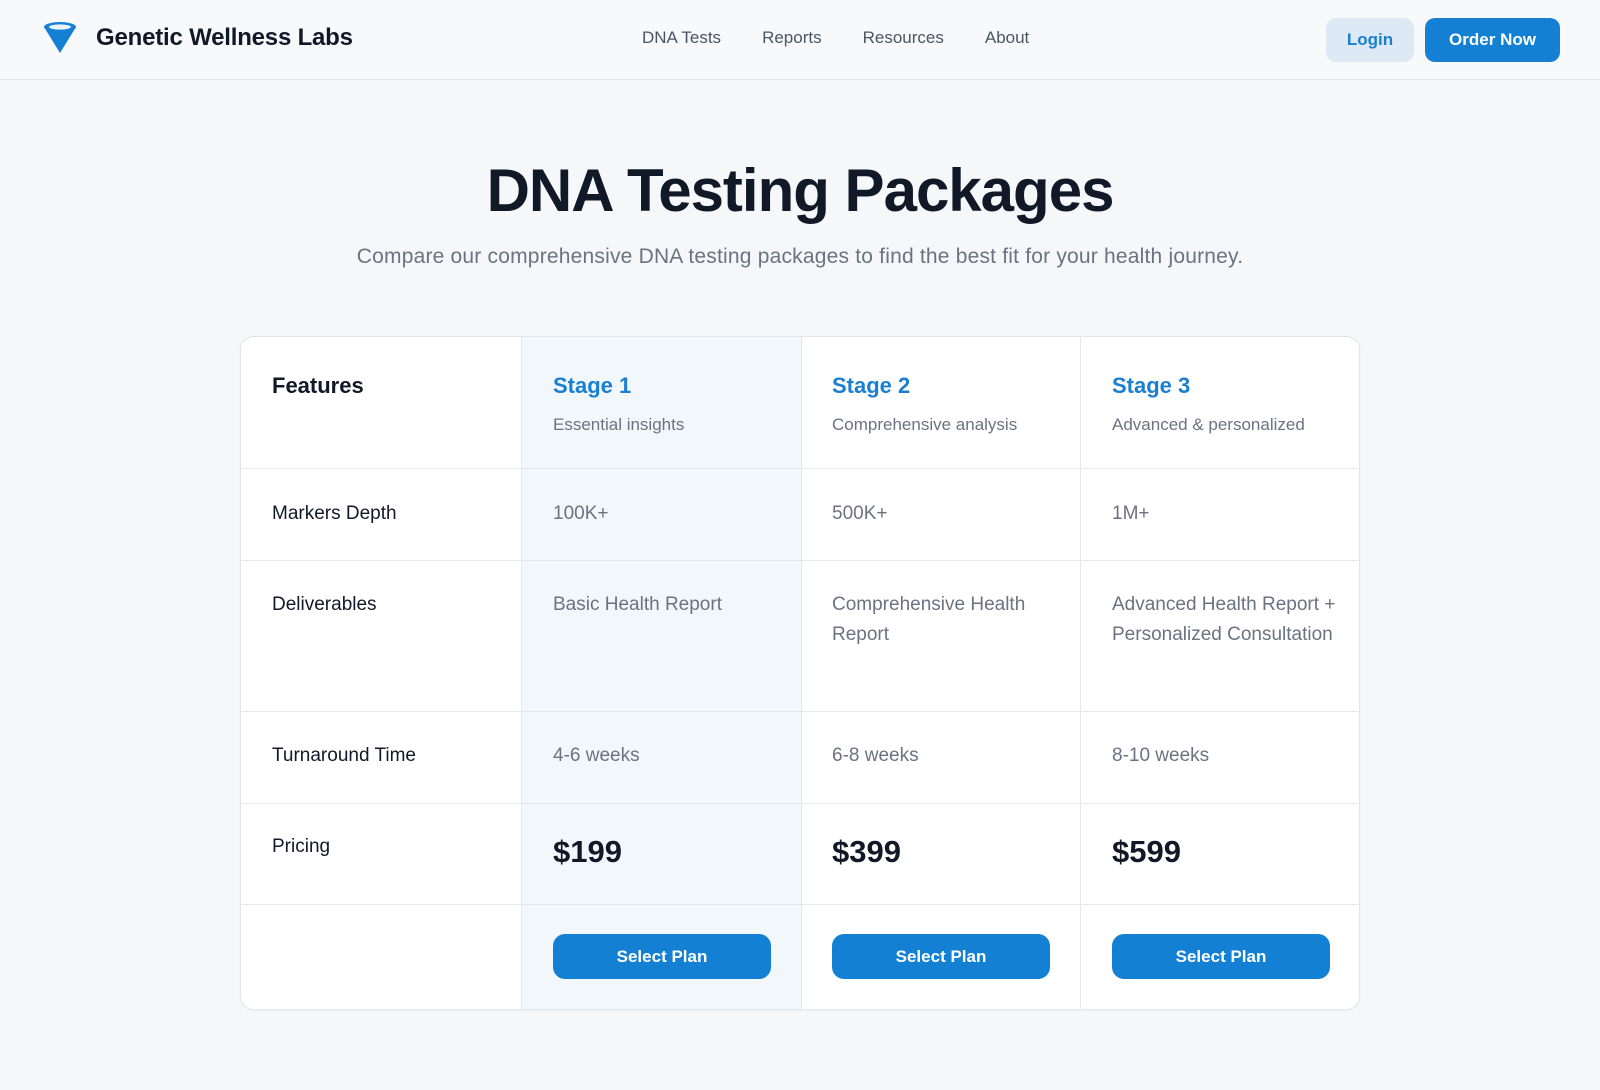 This screenshot has height=1090, width=1600. What do you see at coordinates (1370, 40) in the screenshot?
I see `login-button: Login` at bounding box center [1370, 40].